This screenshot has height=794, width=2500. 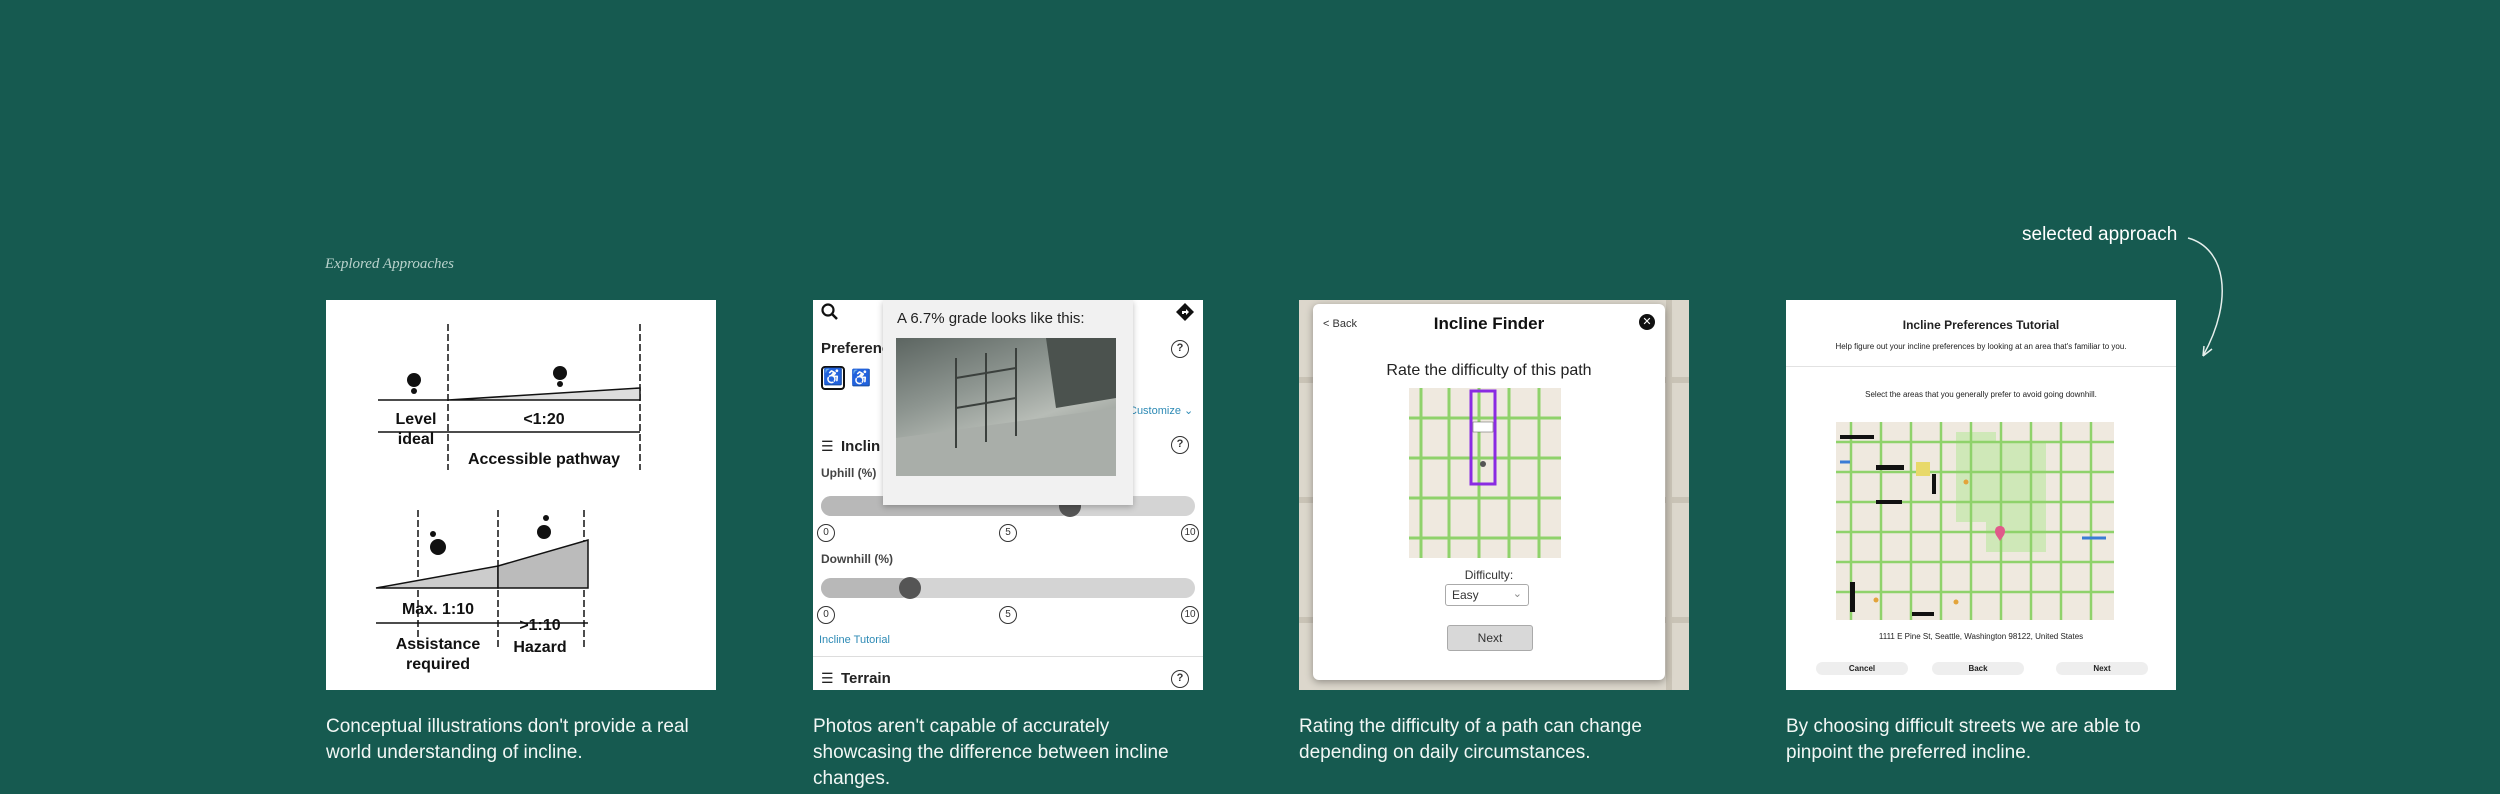 I want to click on incline-help-icon: ?, so click(x=1180, y=445).